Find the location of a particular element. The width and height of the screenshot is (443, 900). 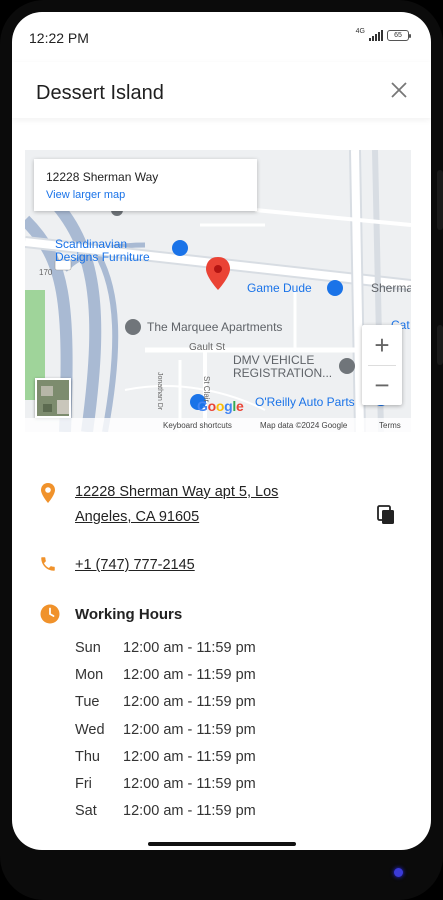

zoom-in-button: + is located at coordinates (382, 345).